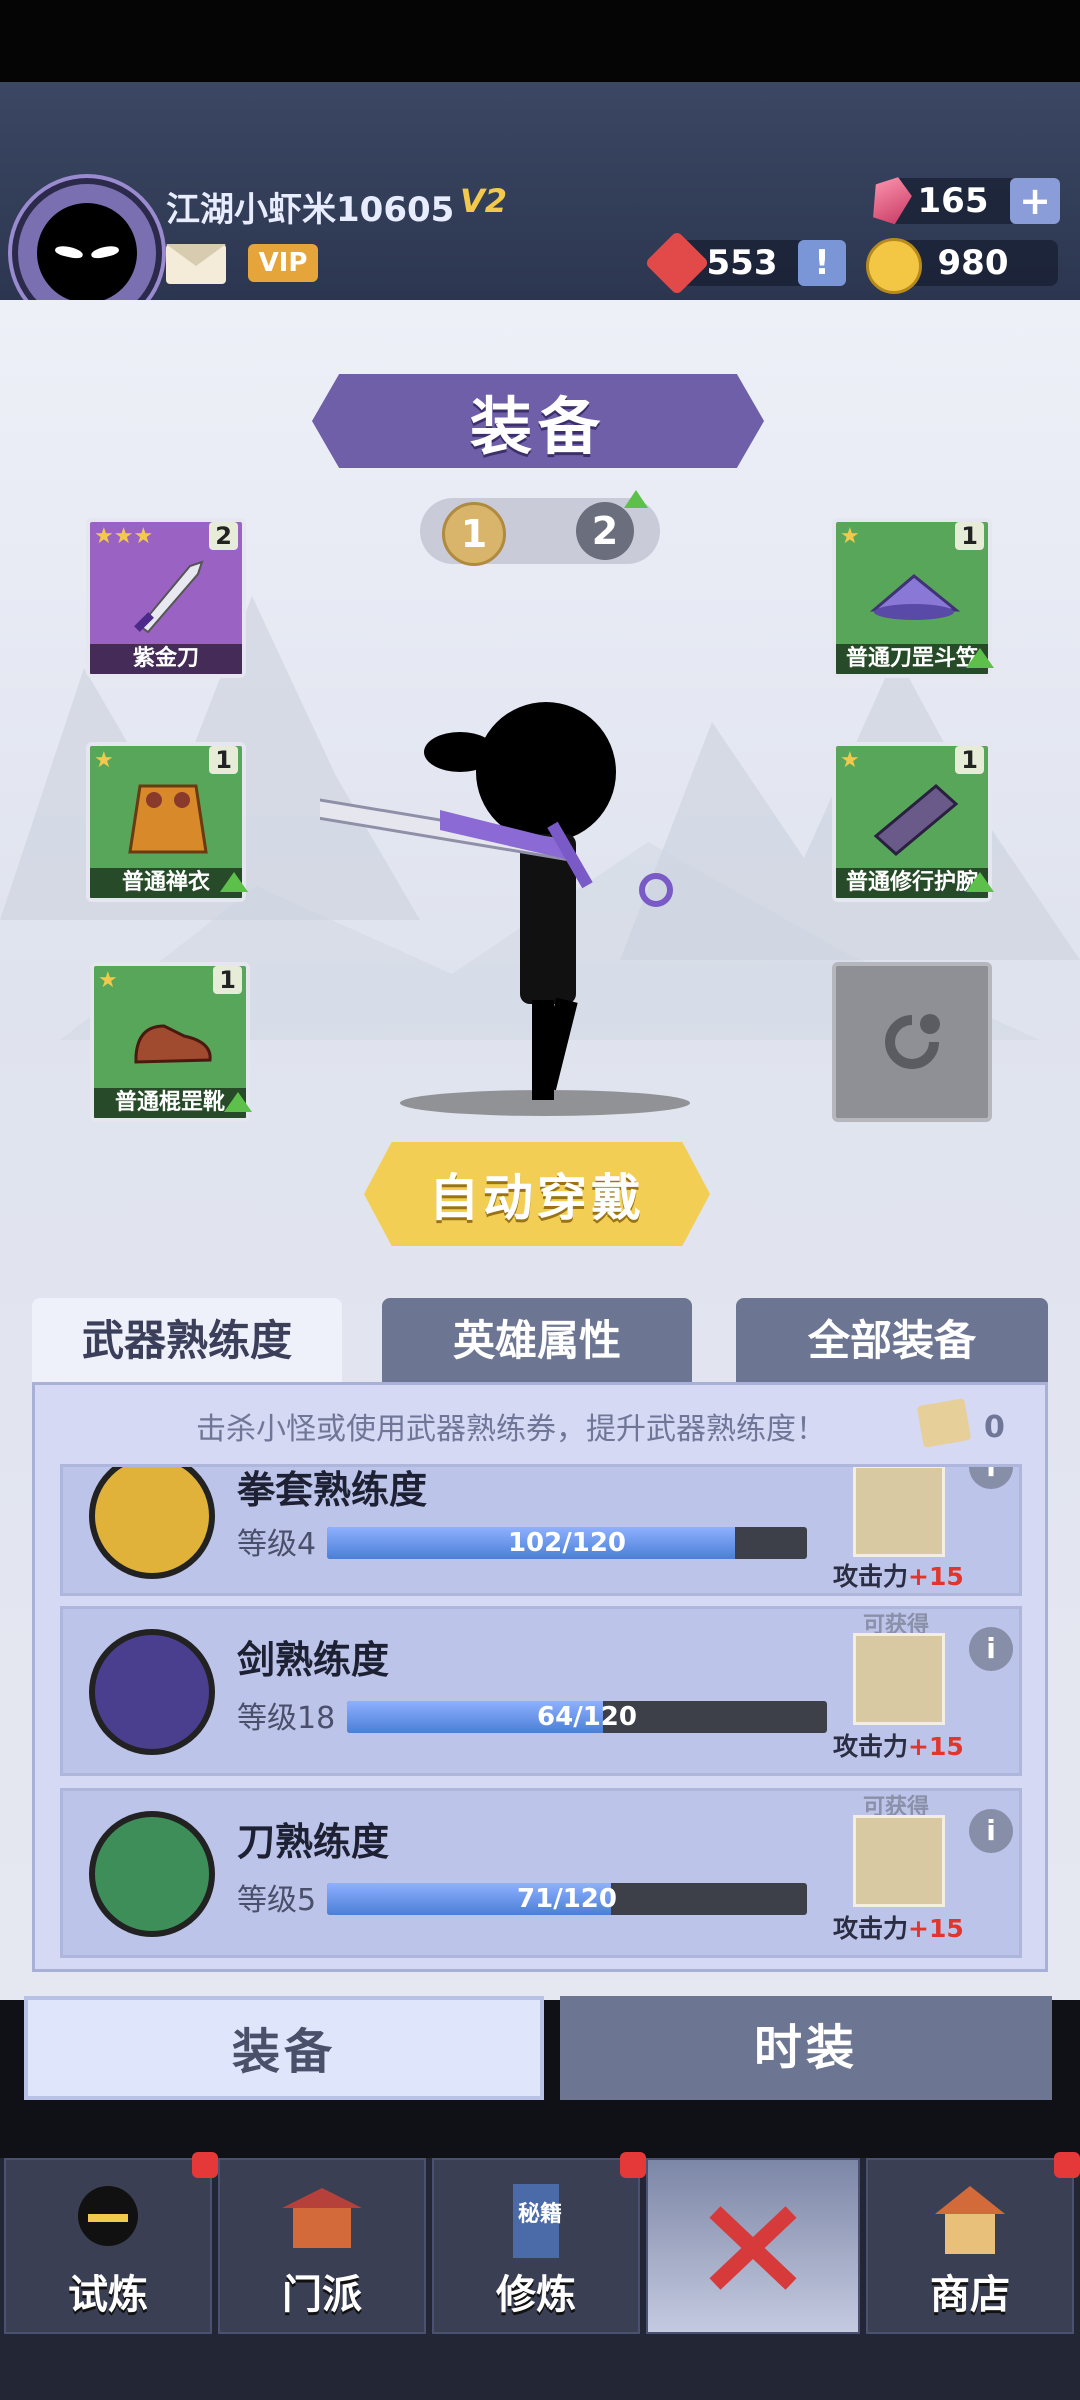 This screenshot has width=1080, height=2400. Describe the element at coordinates (223, 536) in the screenshot. I see `item-count: 2` at that location.